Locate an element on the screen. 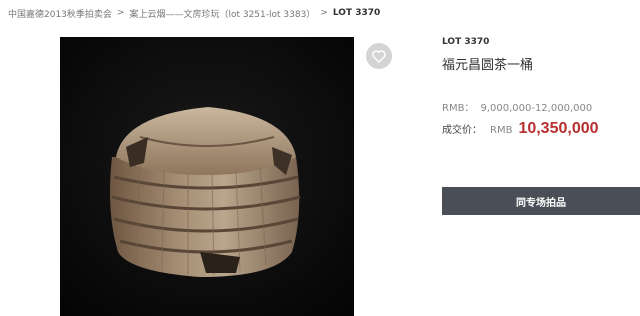  sold-label: 成交价： is located at coordinates (462, 130).